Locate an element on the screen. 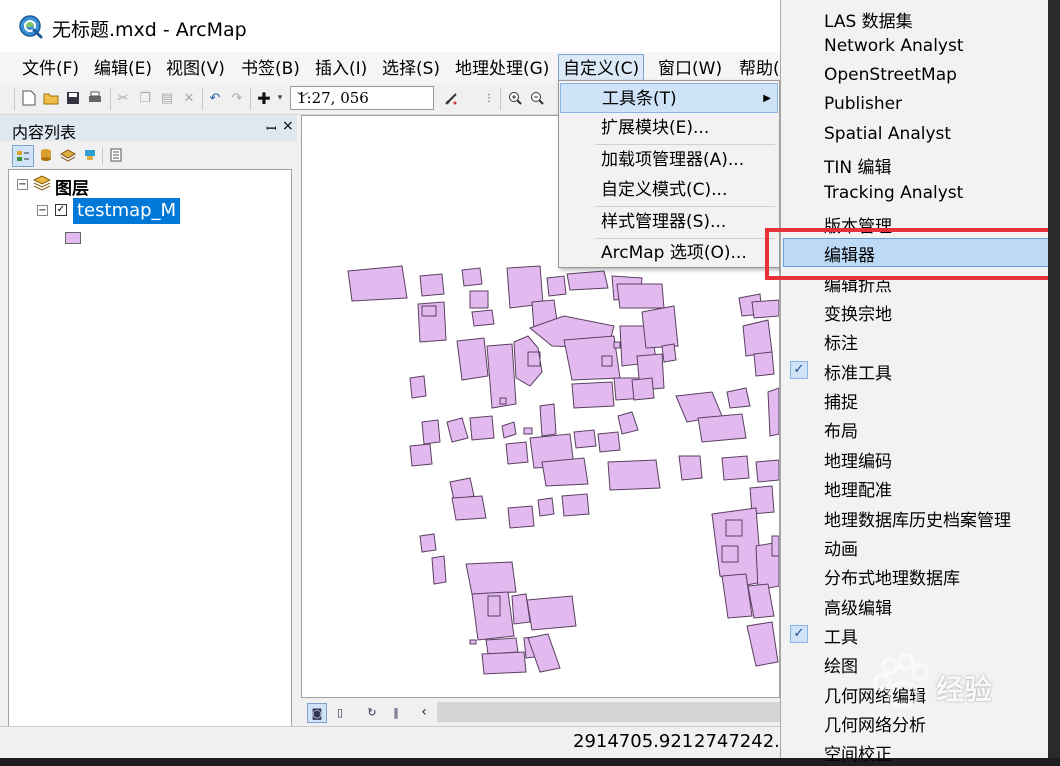  toolbar-item: 变换宗地 is located at coordinates (920, 311).